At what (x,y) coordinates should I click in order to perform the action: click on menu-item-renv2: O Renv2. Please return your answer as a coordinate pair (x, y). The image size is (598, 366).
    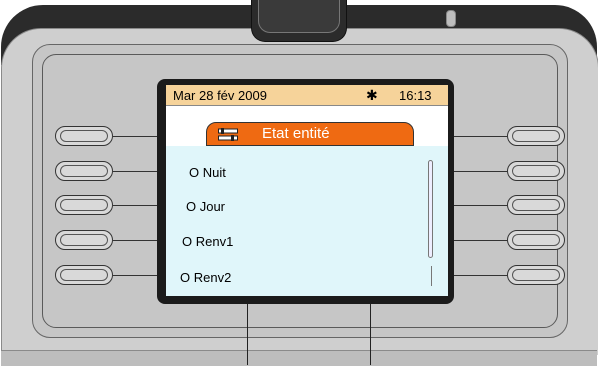
    Looking at the image, I should click on (205, 277).